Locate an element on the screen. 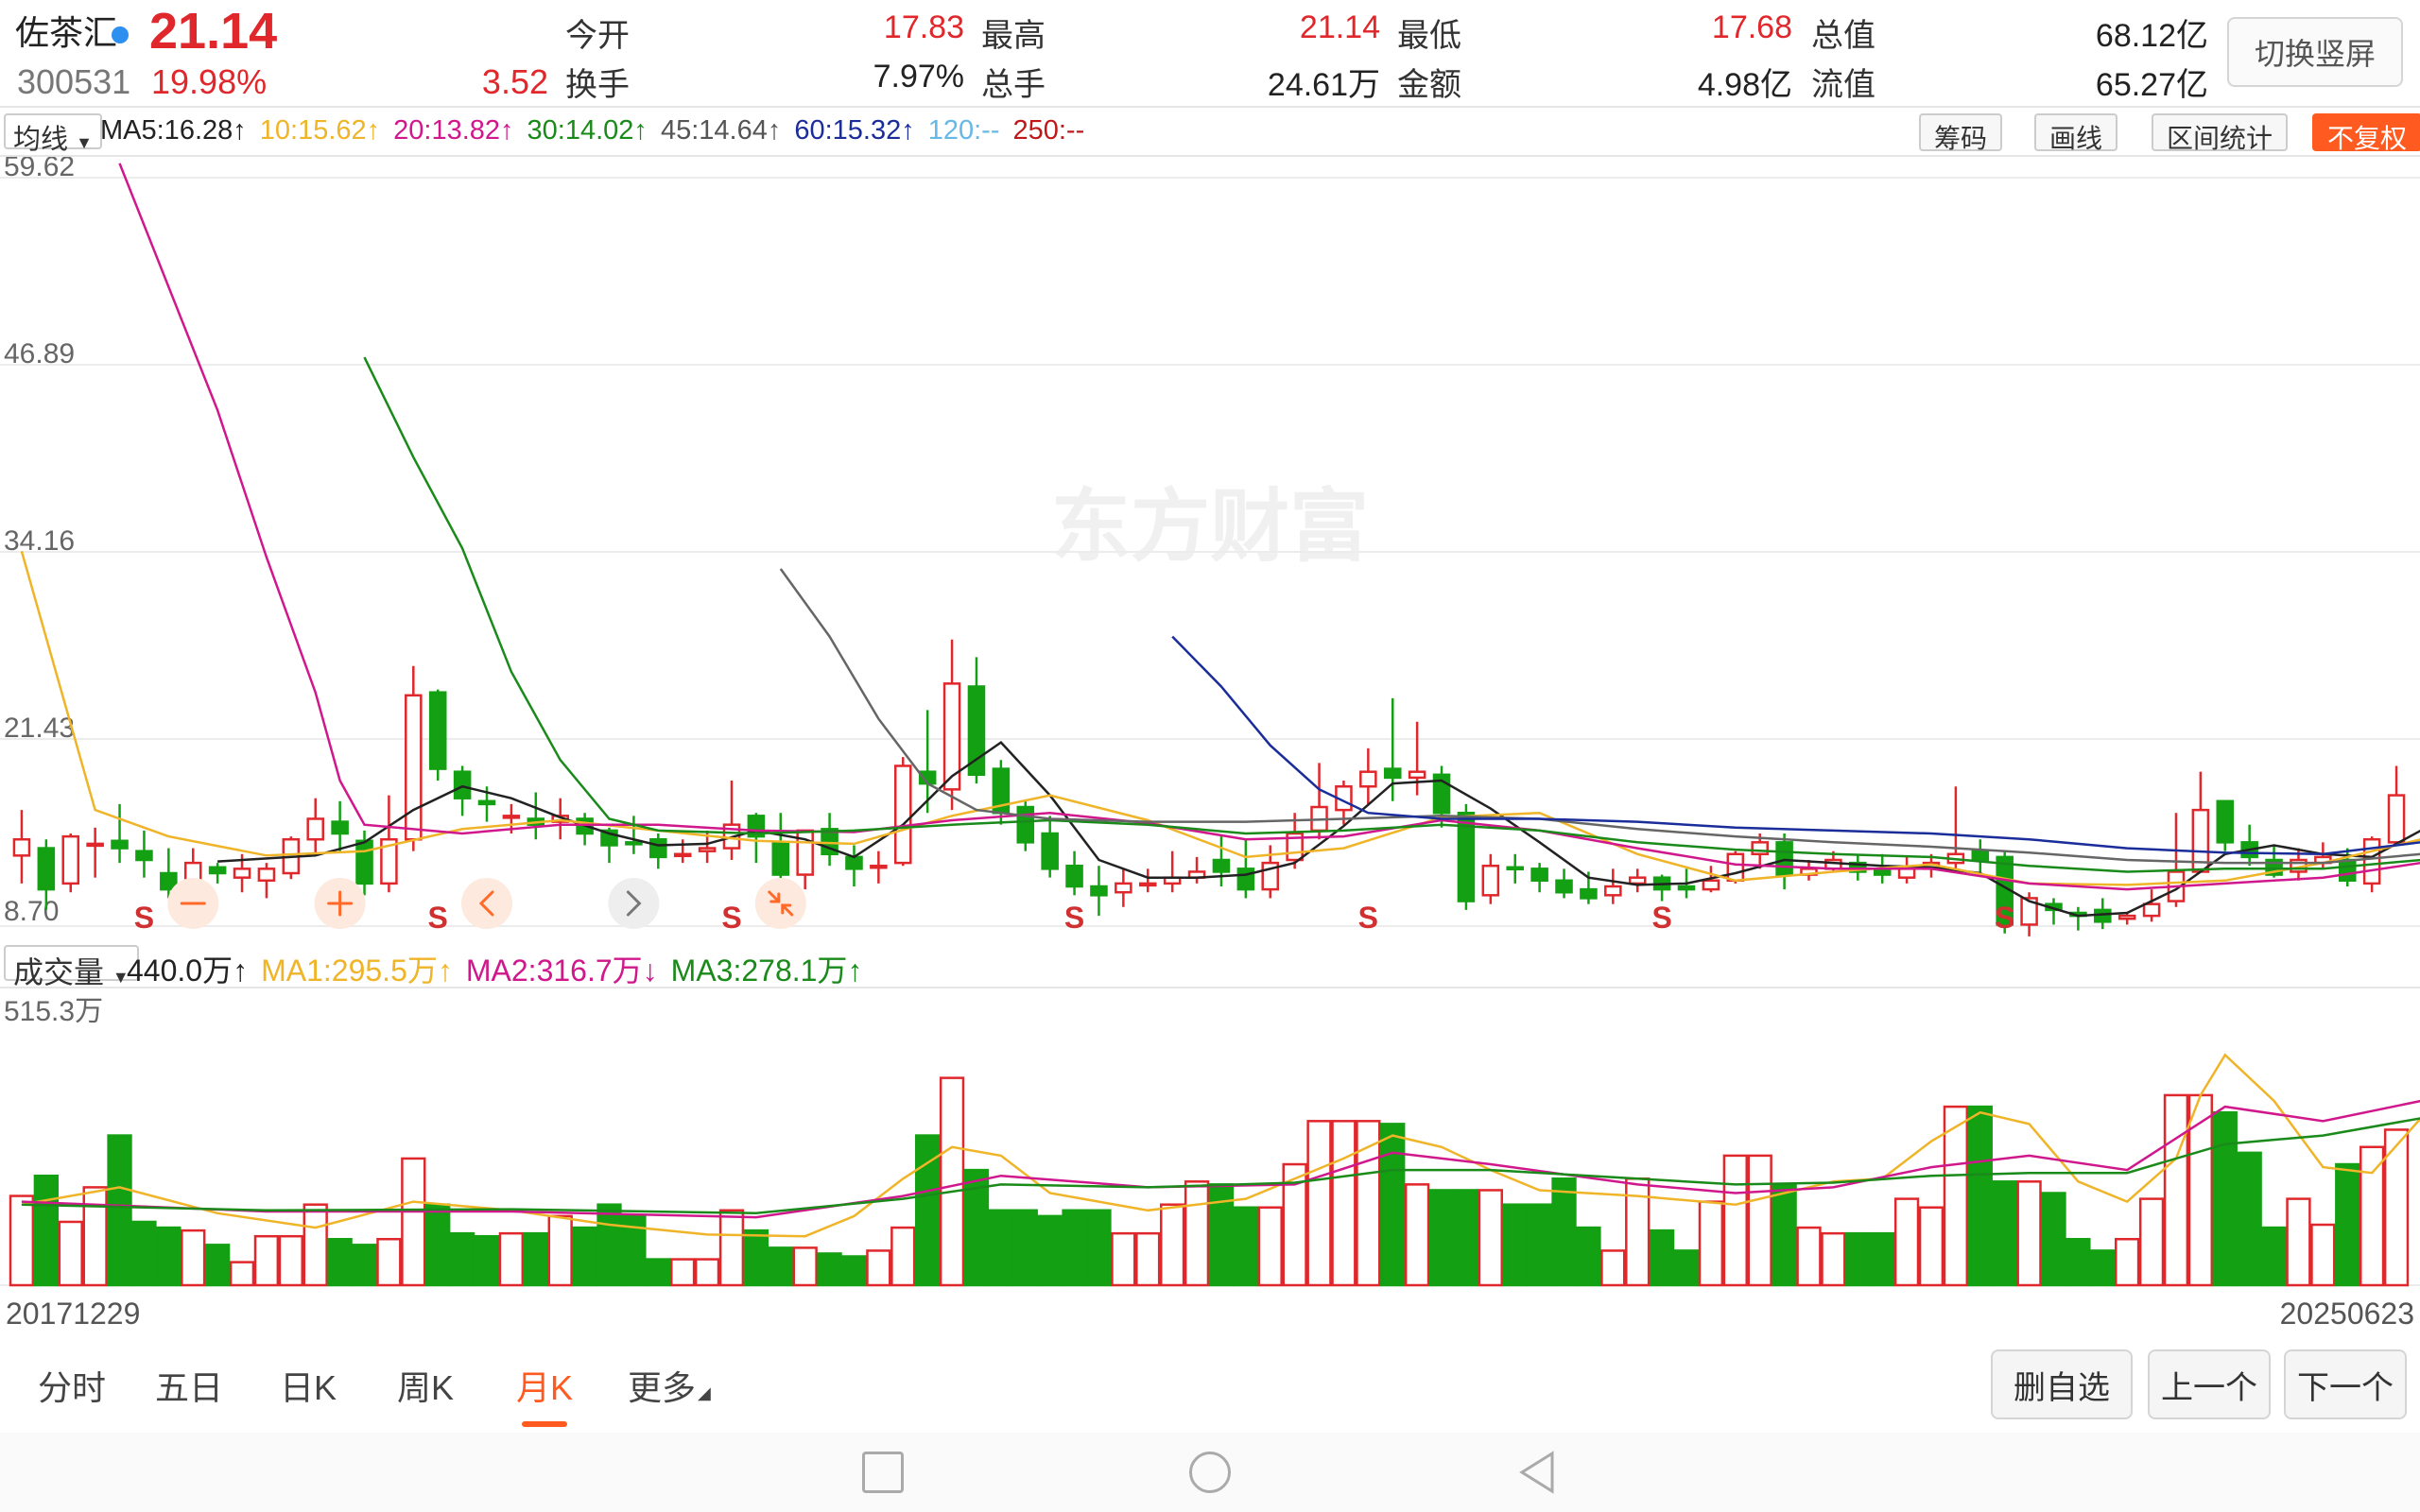 The image size is (2420, 1512). recents-icon is located at coordinates (883, 1472).